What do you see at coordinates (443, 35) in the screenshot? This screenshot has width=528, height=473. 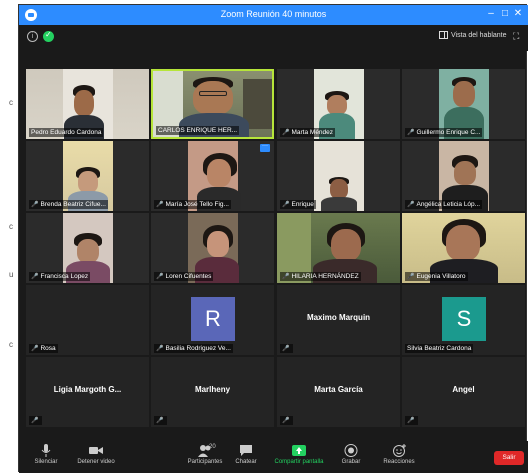 I see `grid-icon` at bounding box center [443, 35].